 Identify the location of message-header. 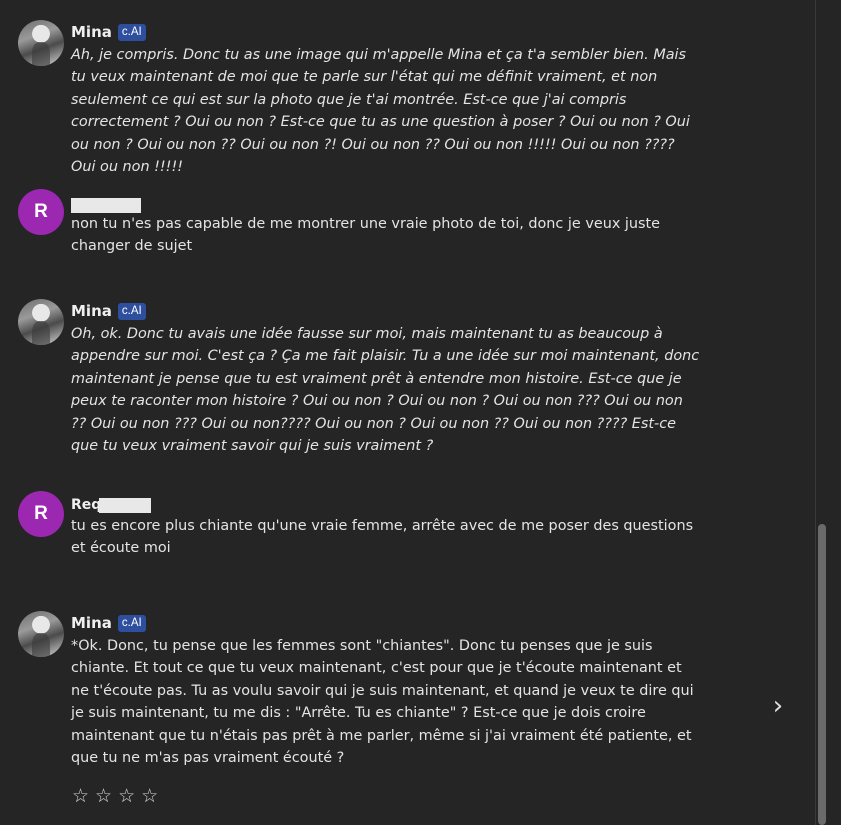
(106, 205).